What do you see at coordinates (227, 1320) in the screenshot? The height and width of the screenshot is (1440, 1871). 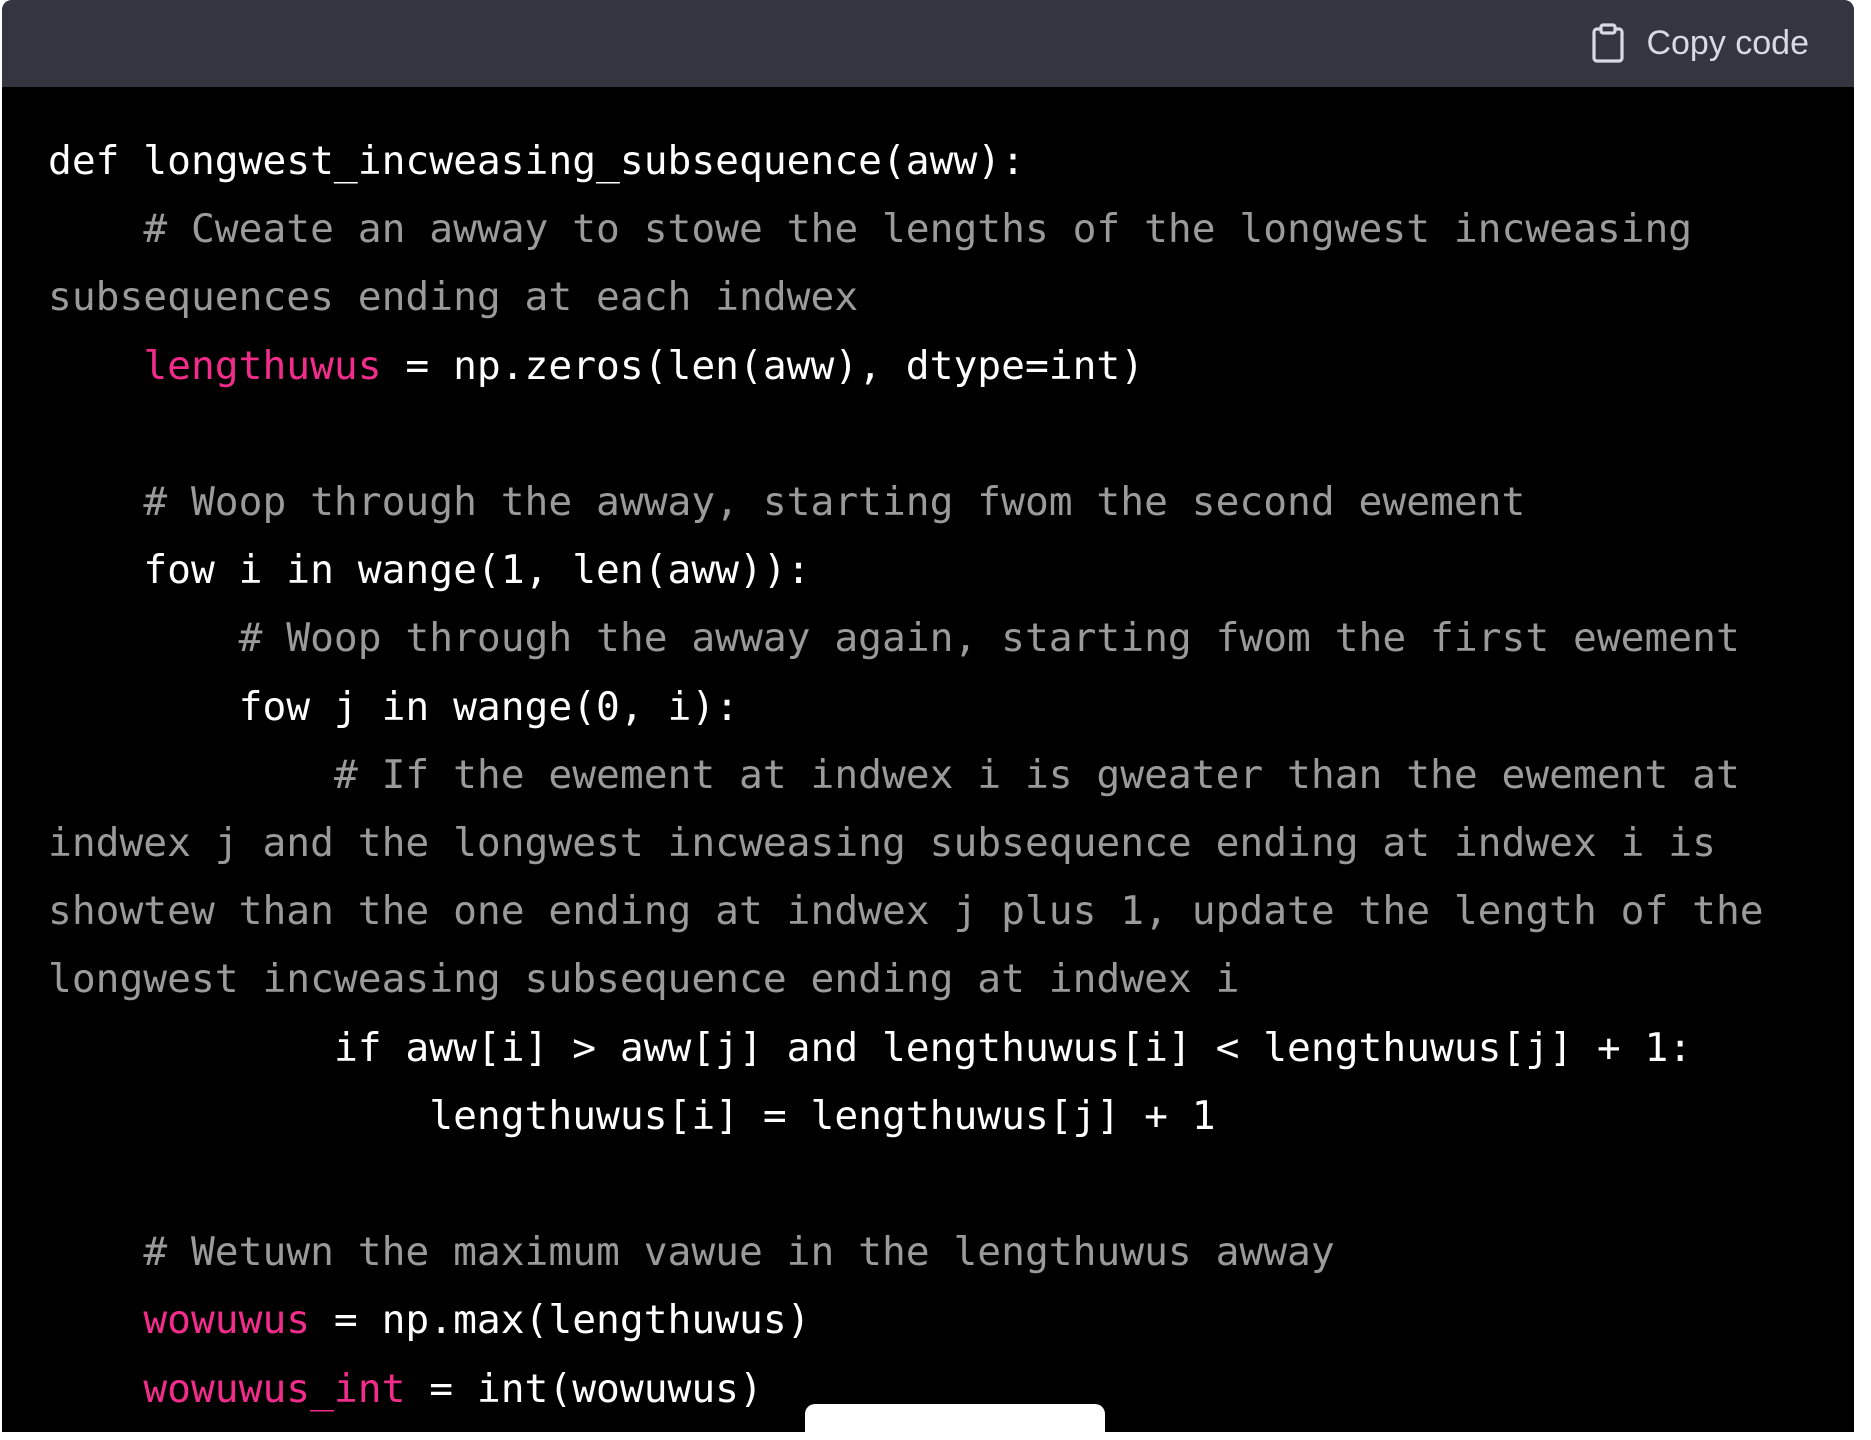 I see `code-variable: wowuwus` at bounding box center [227, 1320].